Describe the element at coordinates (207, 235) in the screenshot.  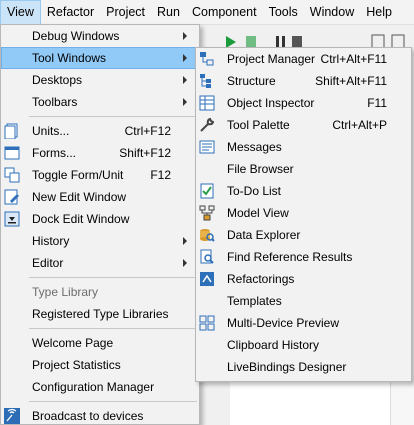
I see `data-explorer-icon` at that location.